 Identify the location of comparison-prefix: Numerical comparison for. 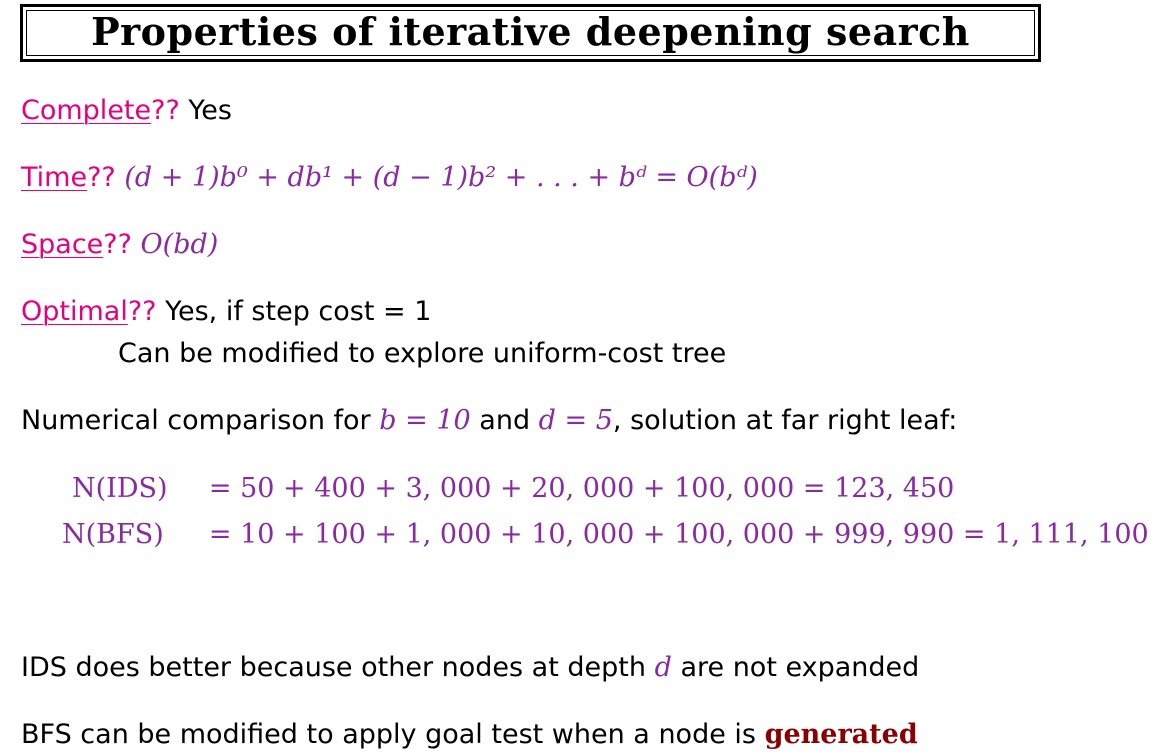
(196, 420).